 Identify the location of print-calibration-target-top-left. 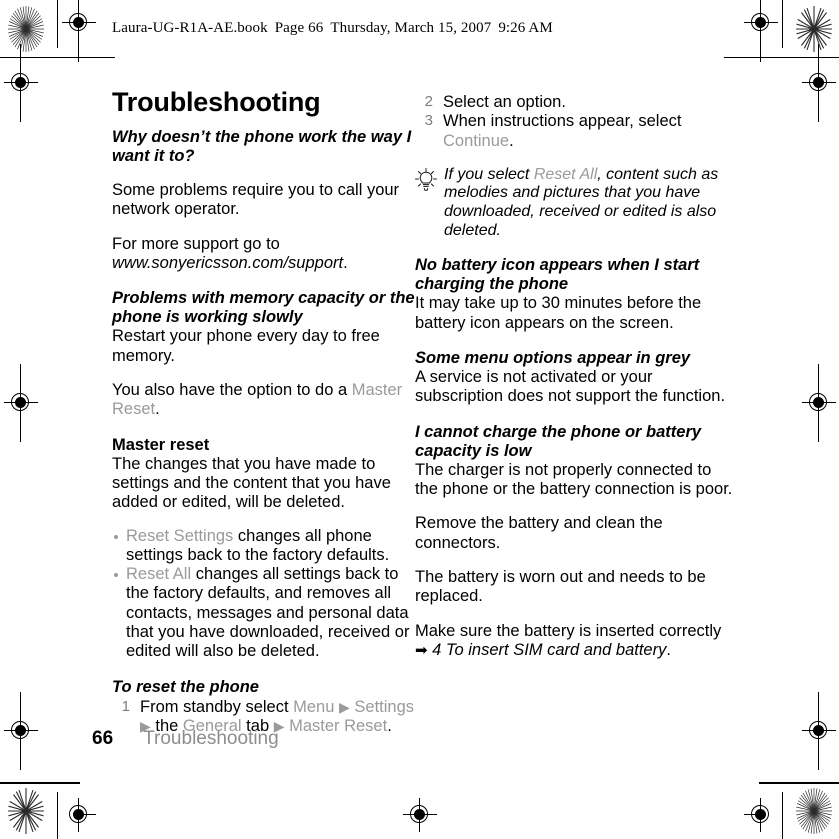
(26, 29).